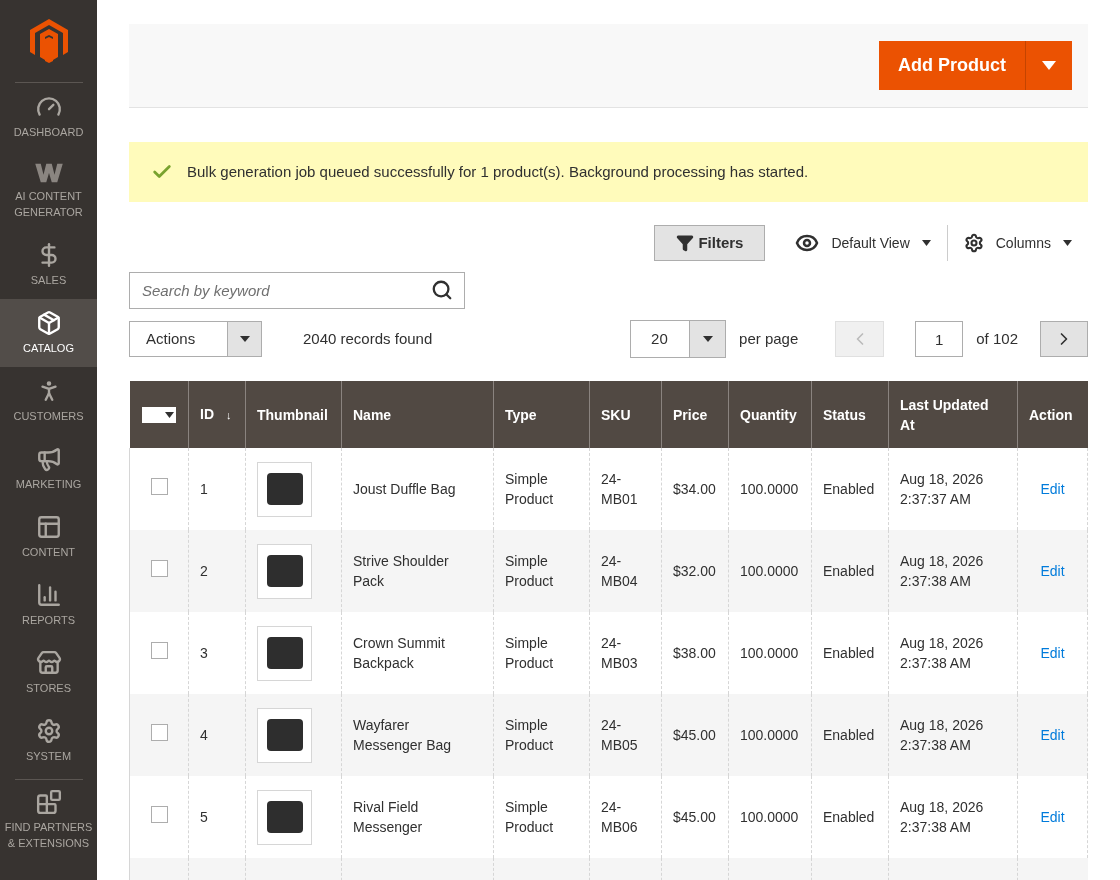 The height and width of the screenshot is (880, 1120). What do you see at coordinates (619, 489) in the screenshot?
I see `table-cell: 24-MB01` at bounding box center [619, 489].